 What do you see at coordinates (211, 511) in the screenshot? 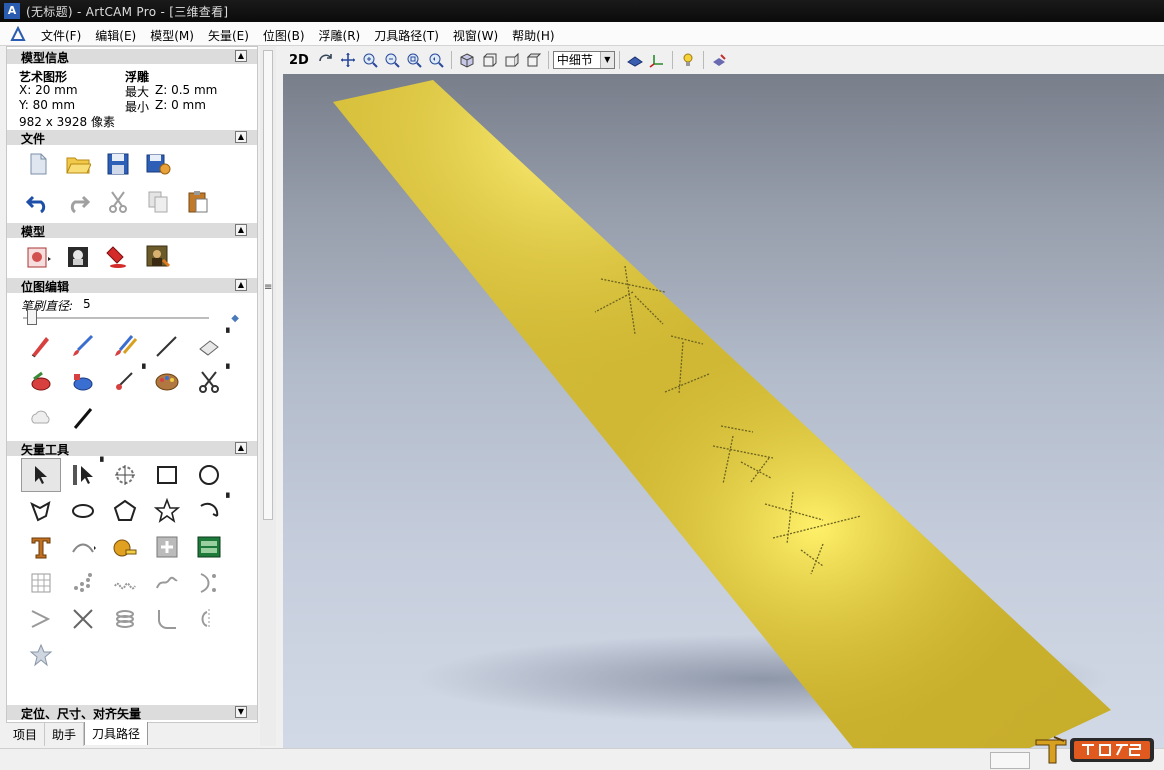
I see `arc-icon: ▘` at bounding box center [211, 511].